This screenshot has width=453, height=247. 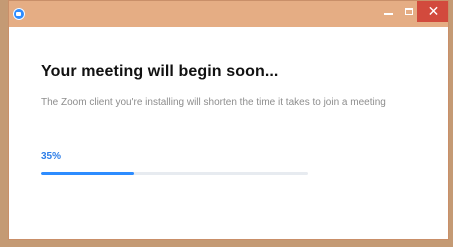 I want to click on minimize-button, so click(x=388, y=11).